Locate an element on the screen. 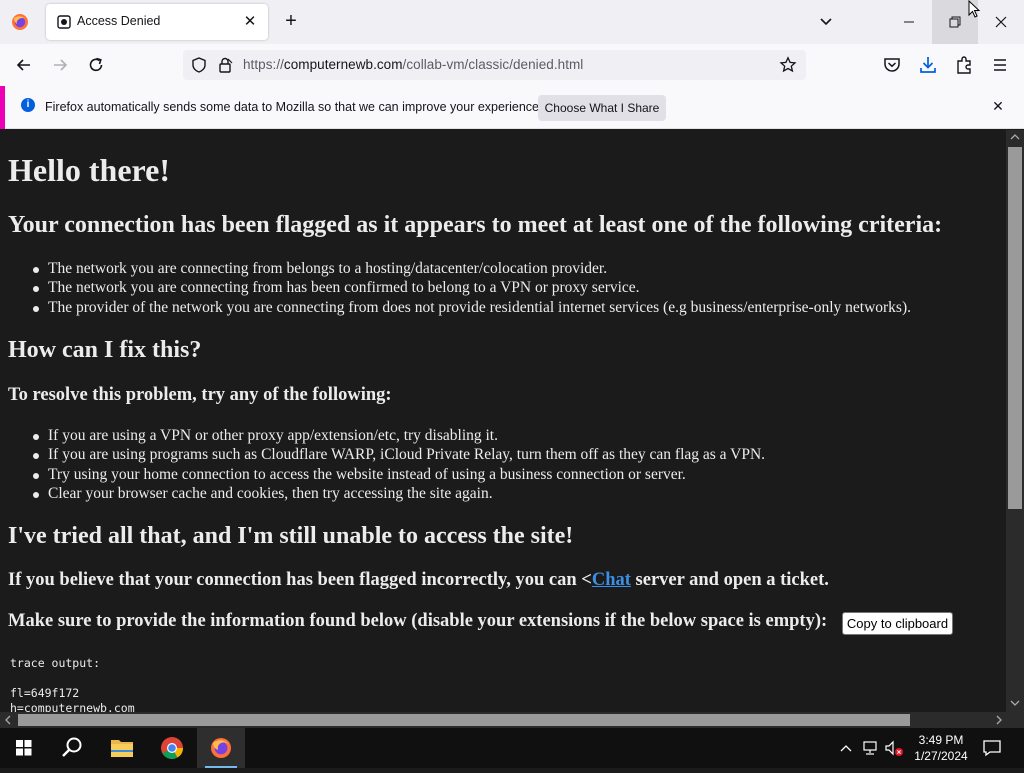 This screenshot has width=1024, height=773. fix-heading: How can I fix this? is located at coordinates (105, 350).